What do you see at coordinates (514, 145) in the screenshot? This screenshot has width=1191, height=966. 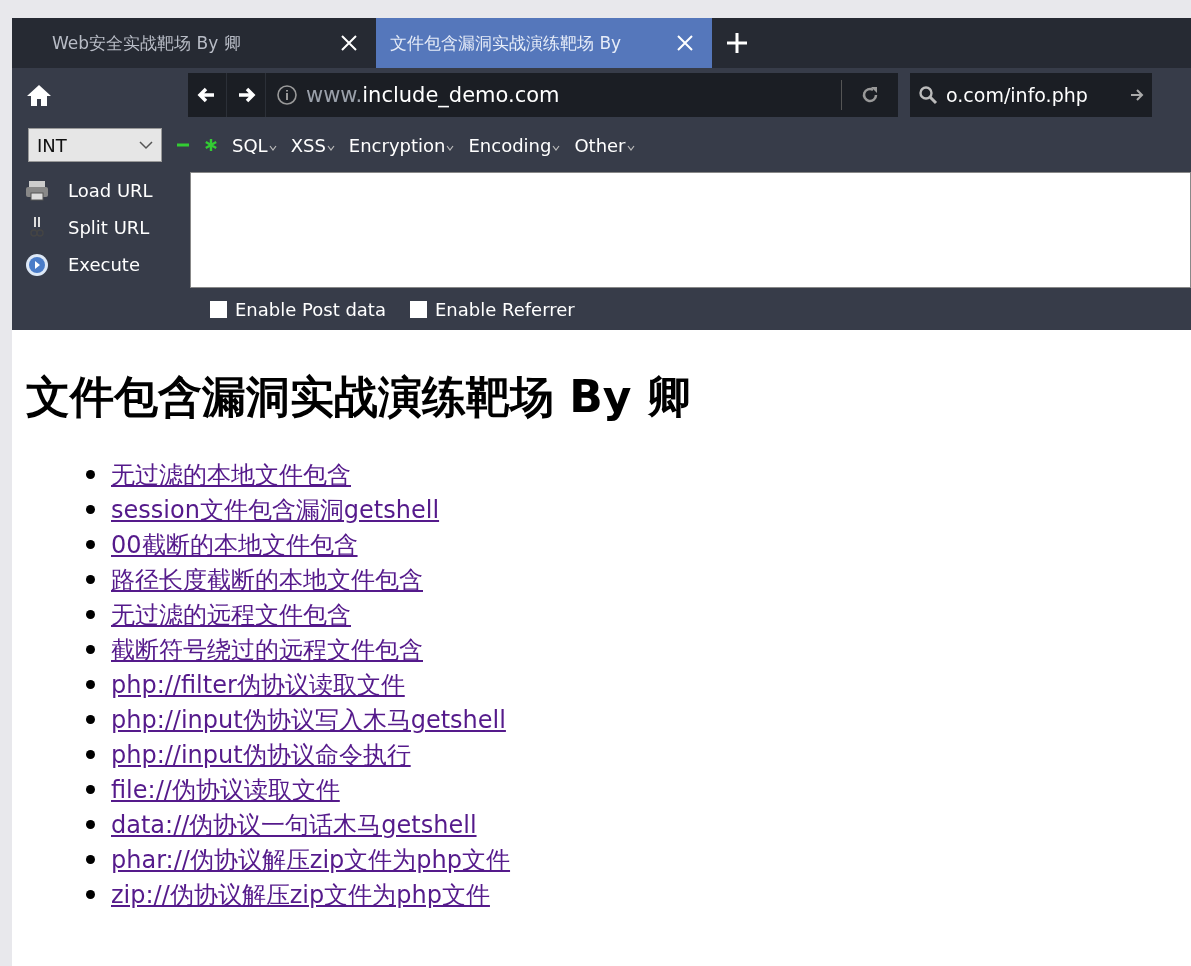 I see `menu-item: Encoding` at bounding box center [514, 145].